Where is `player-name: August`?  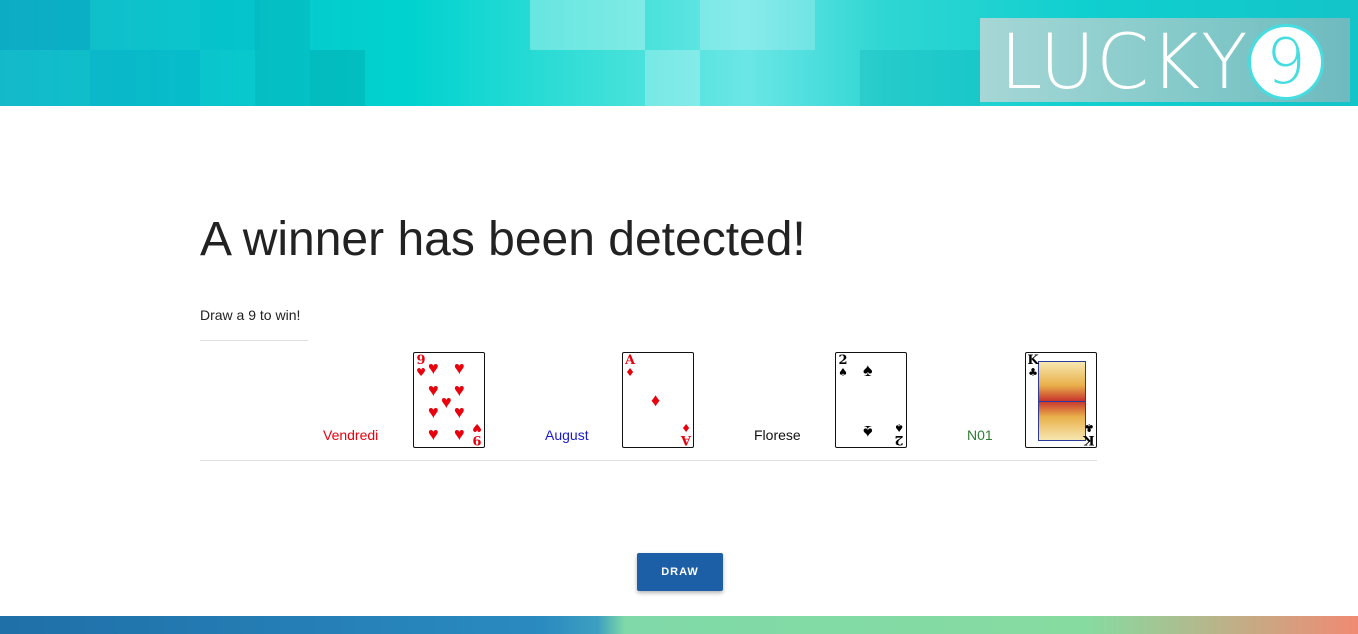 player-name: August is located at coordinates (567, 435).